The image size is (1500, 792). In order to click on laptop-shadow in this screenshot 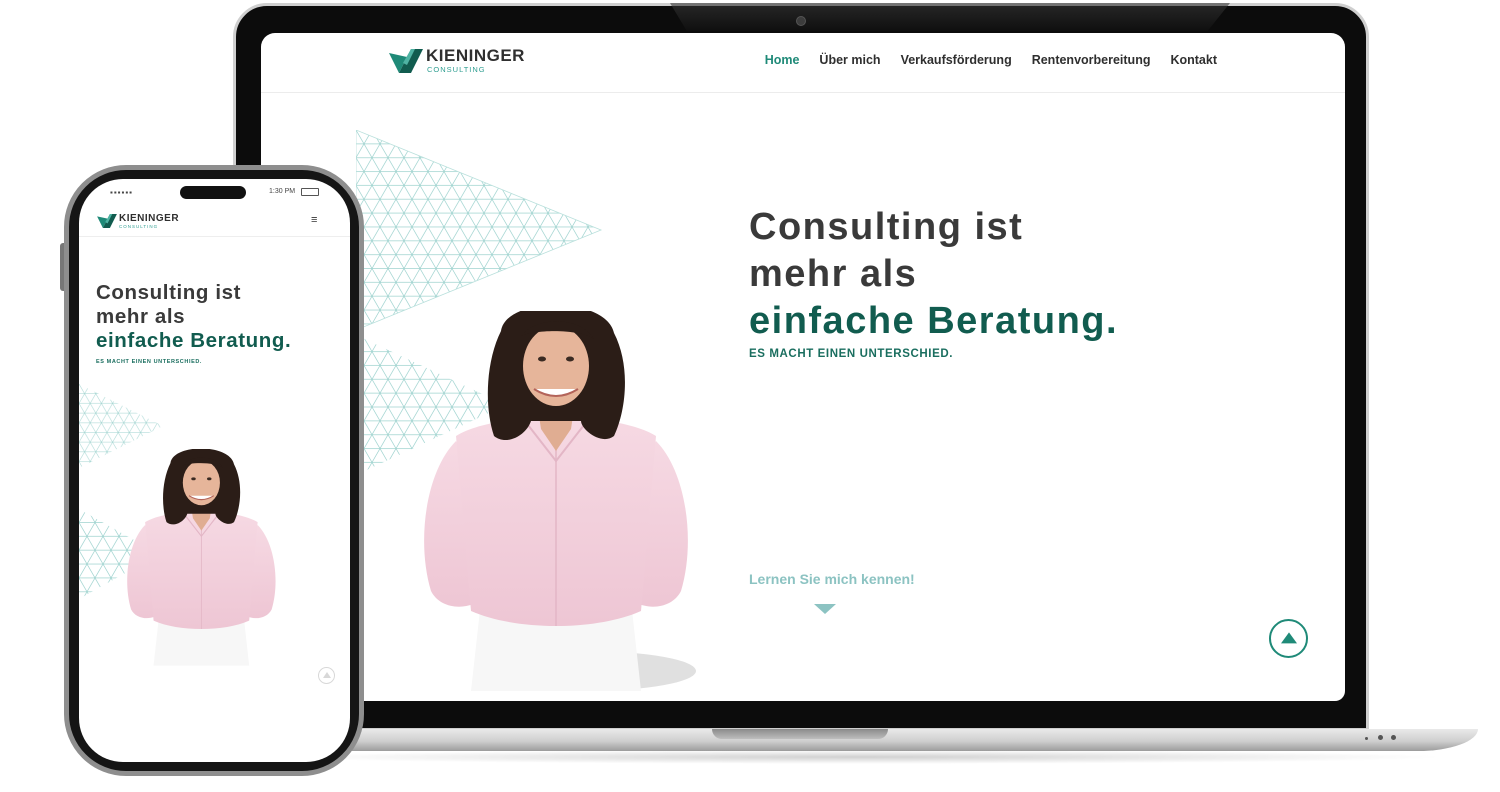, I will do `click(860, 757)`.